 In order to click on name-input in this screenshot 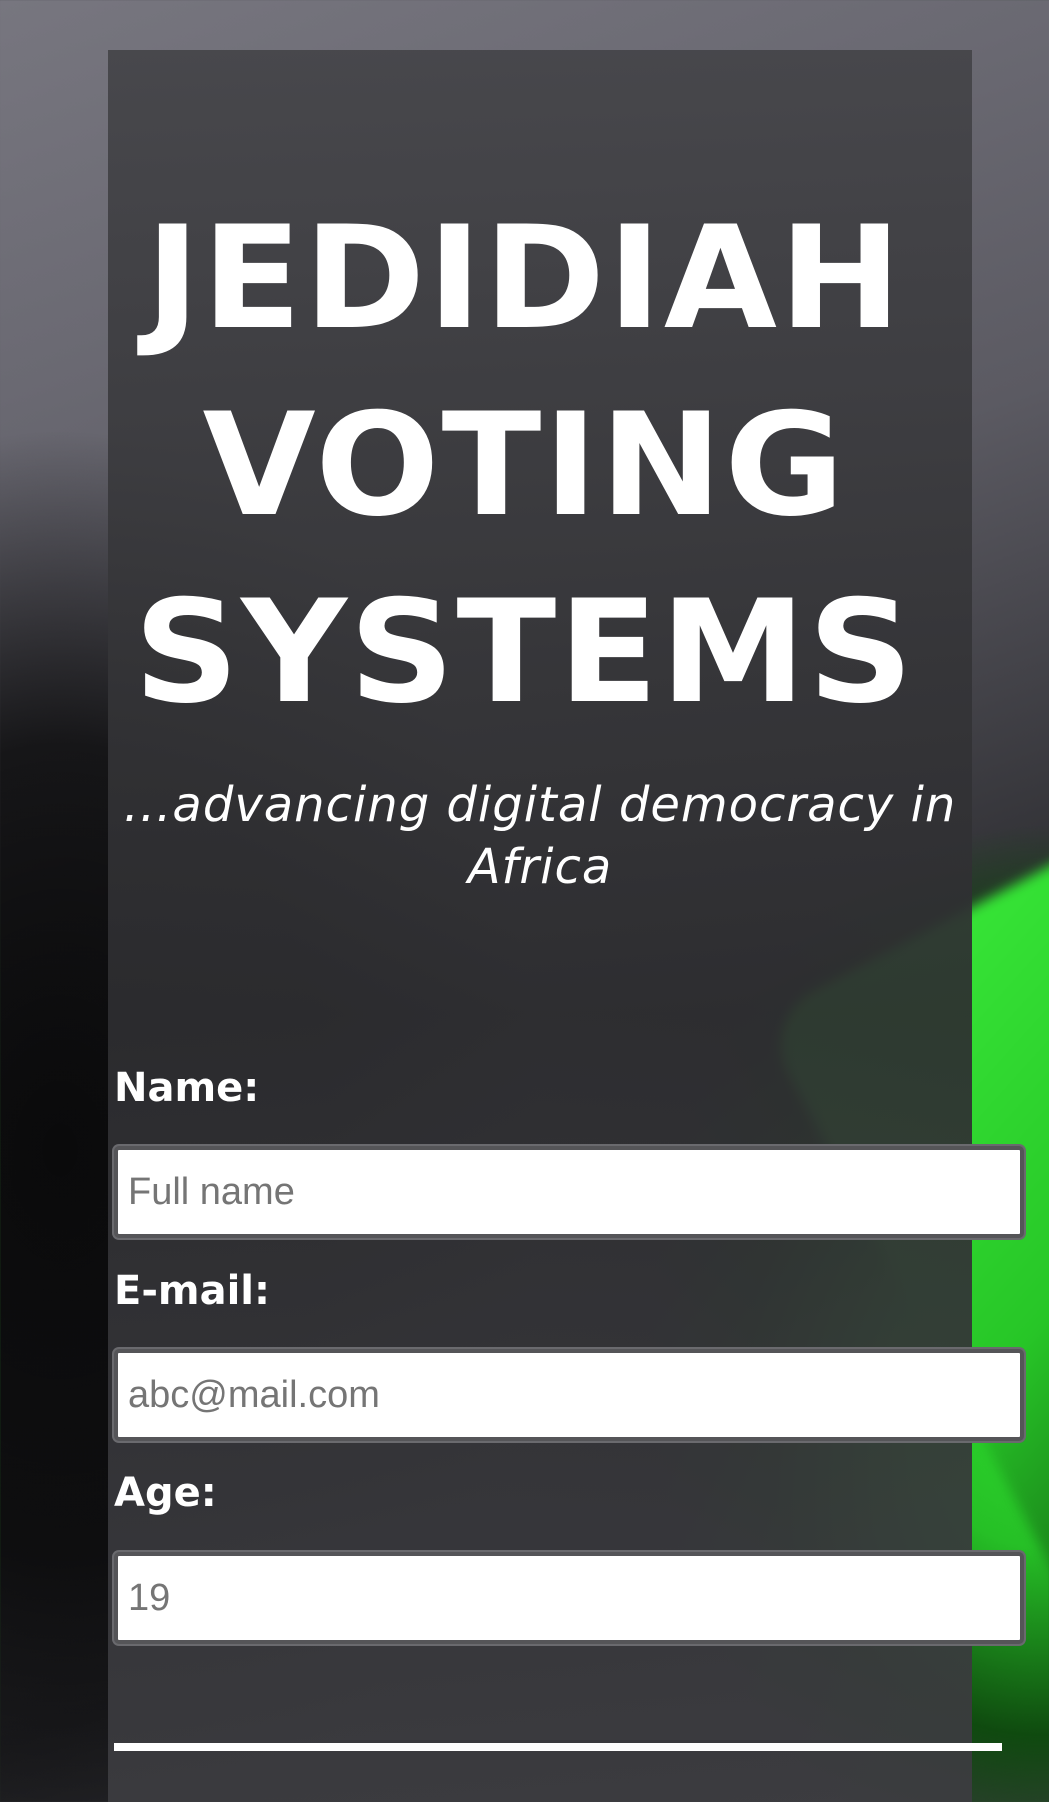, I will do `click(569, 1192)`.